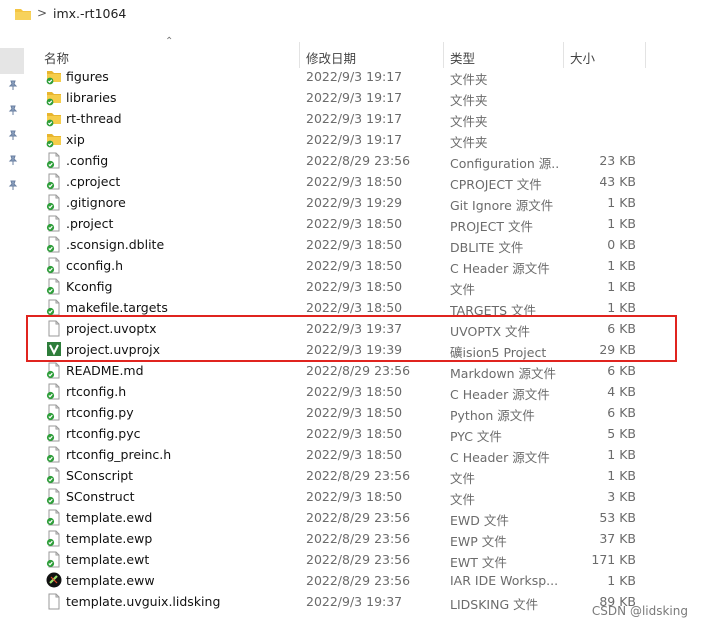 Image resolution: width=702 pixels, height=628 pixels. I want to click on file-size: 43 KB, so click(617, 181).